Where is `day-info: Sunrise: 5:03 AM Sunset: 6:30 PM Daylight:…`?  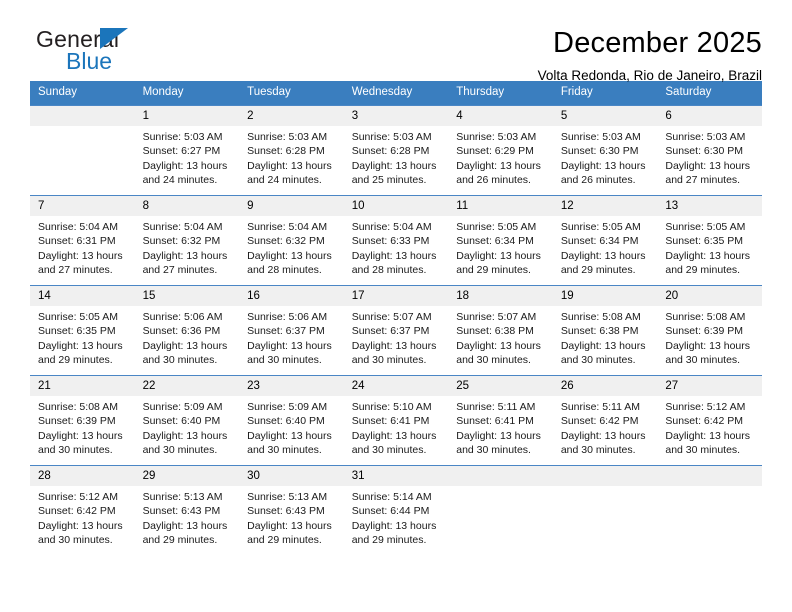 day-info: Sunrise: 5:03 AM Sunset: 6:30 PM Daylight:… is located at coordinates (709, 156).